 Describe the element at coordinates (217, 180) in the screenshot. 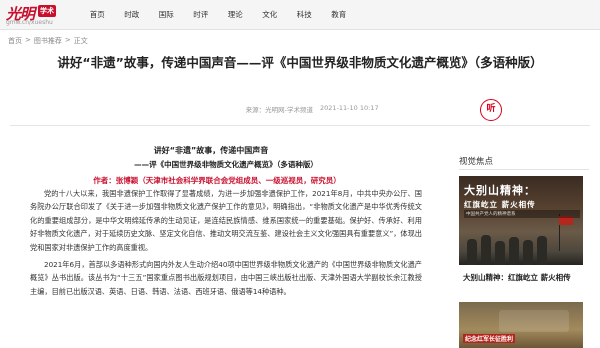

I see `article-author: 作者：张博颖（天津市社会科学界联合会党组成员、一级巡视员，研究员）` at that location.